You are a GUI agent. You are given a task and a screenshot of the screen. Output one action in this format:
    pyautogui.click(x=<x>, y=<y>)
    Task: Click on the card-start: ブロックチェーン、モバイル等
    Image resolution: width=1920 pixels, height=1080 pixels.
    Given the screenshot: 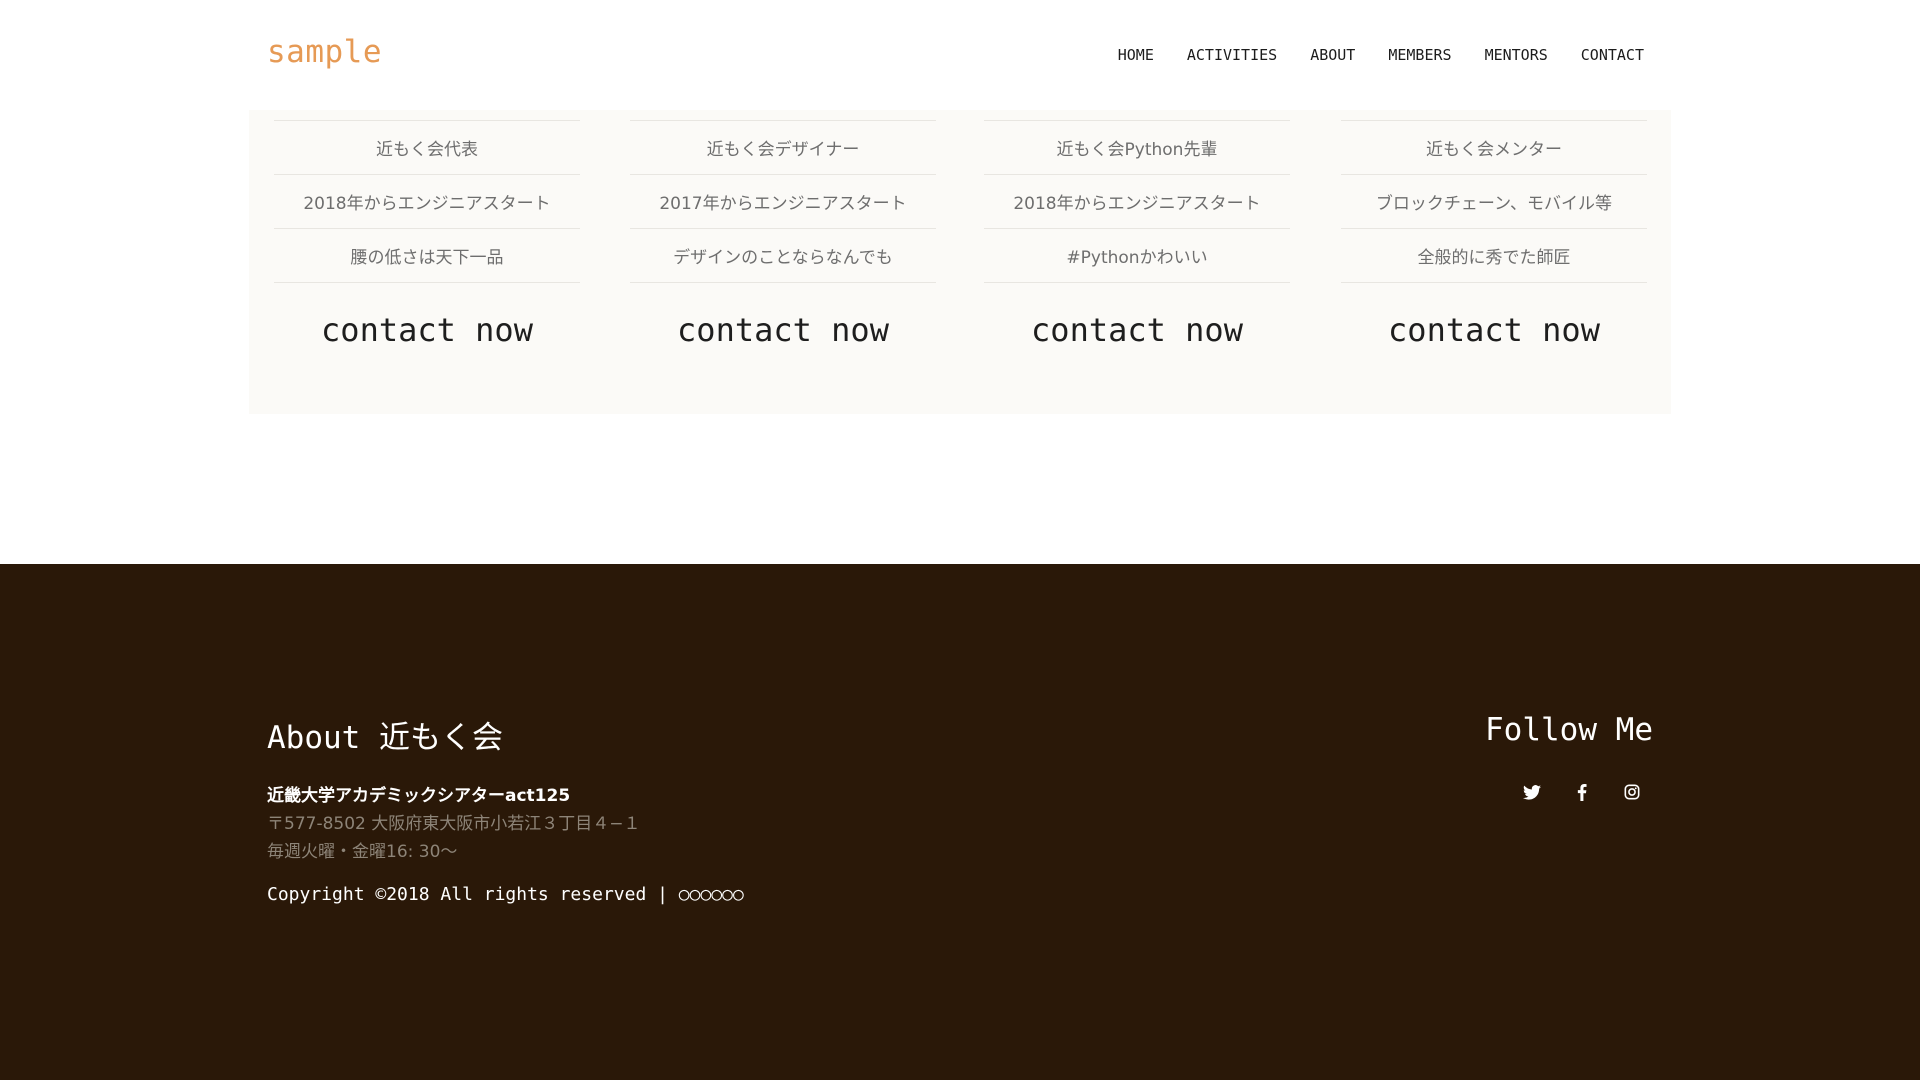 What is the action you would take?
    pyautogui.click(x=1494, y=201)
    